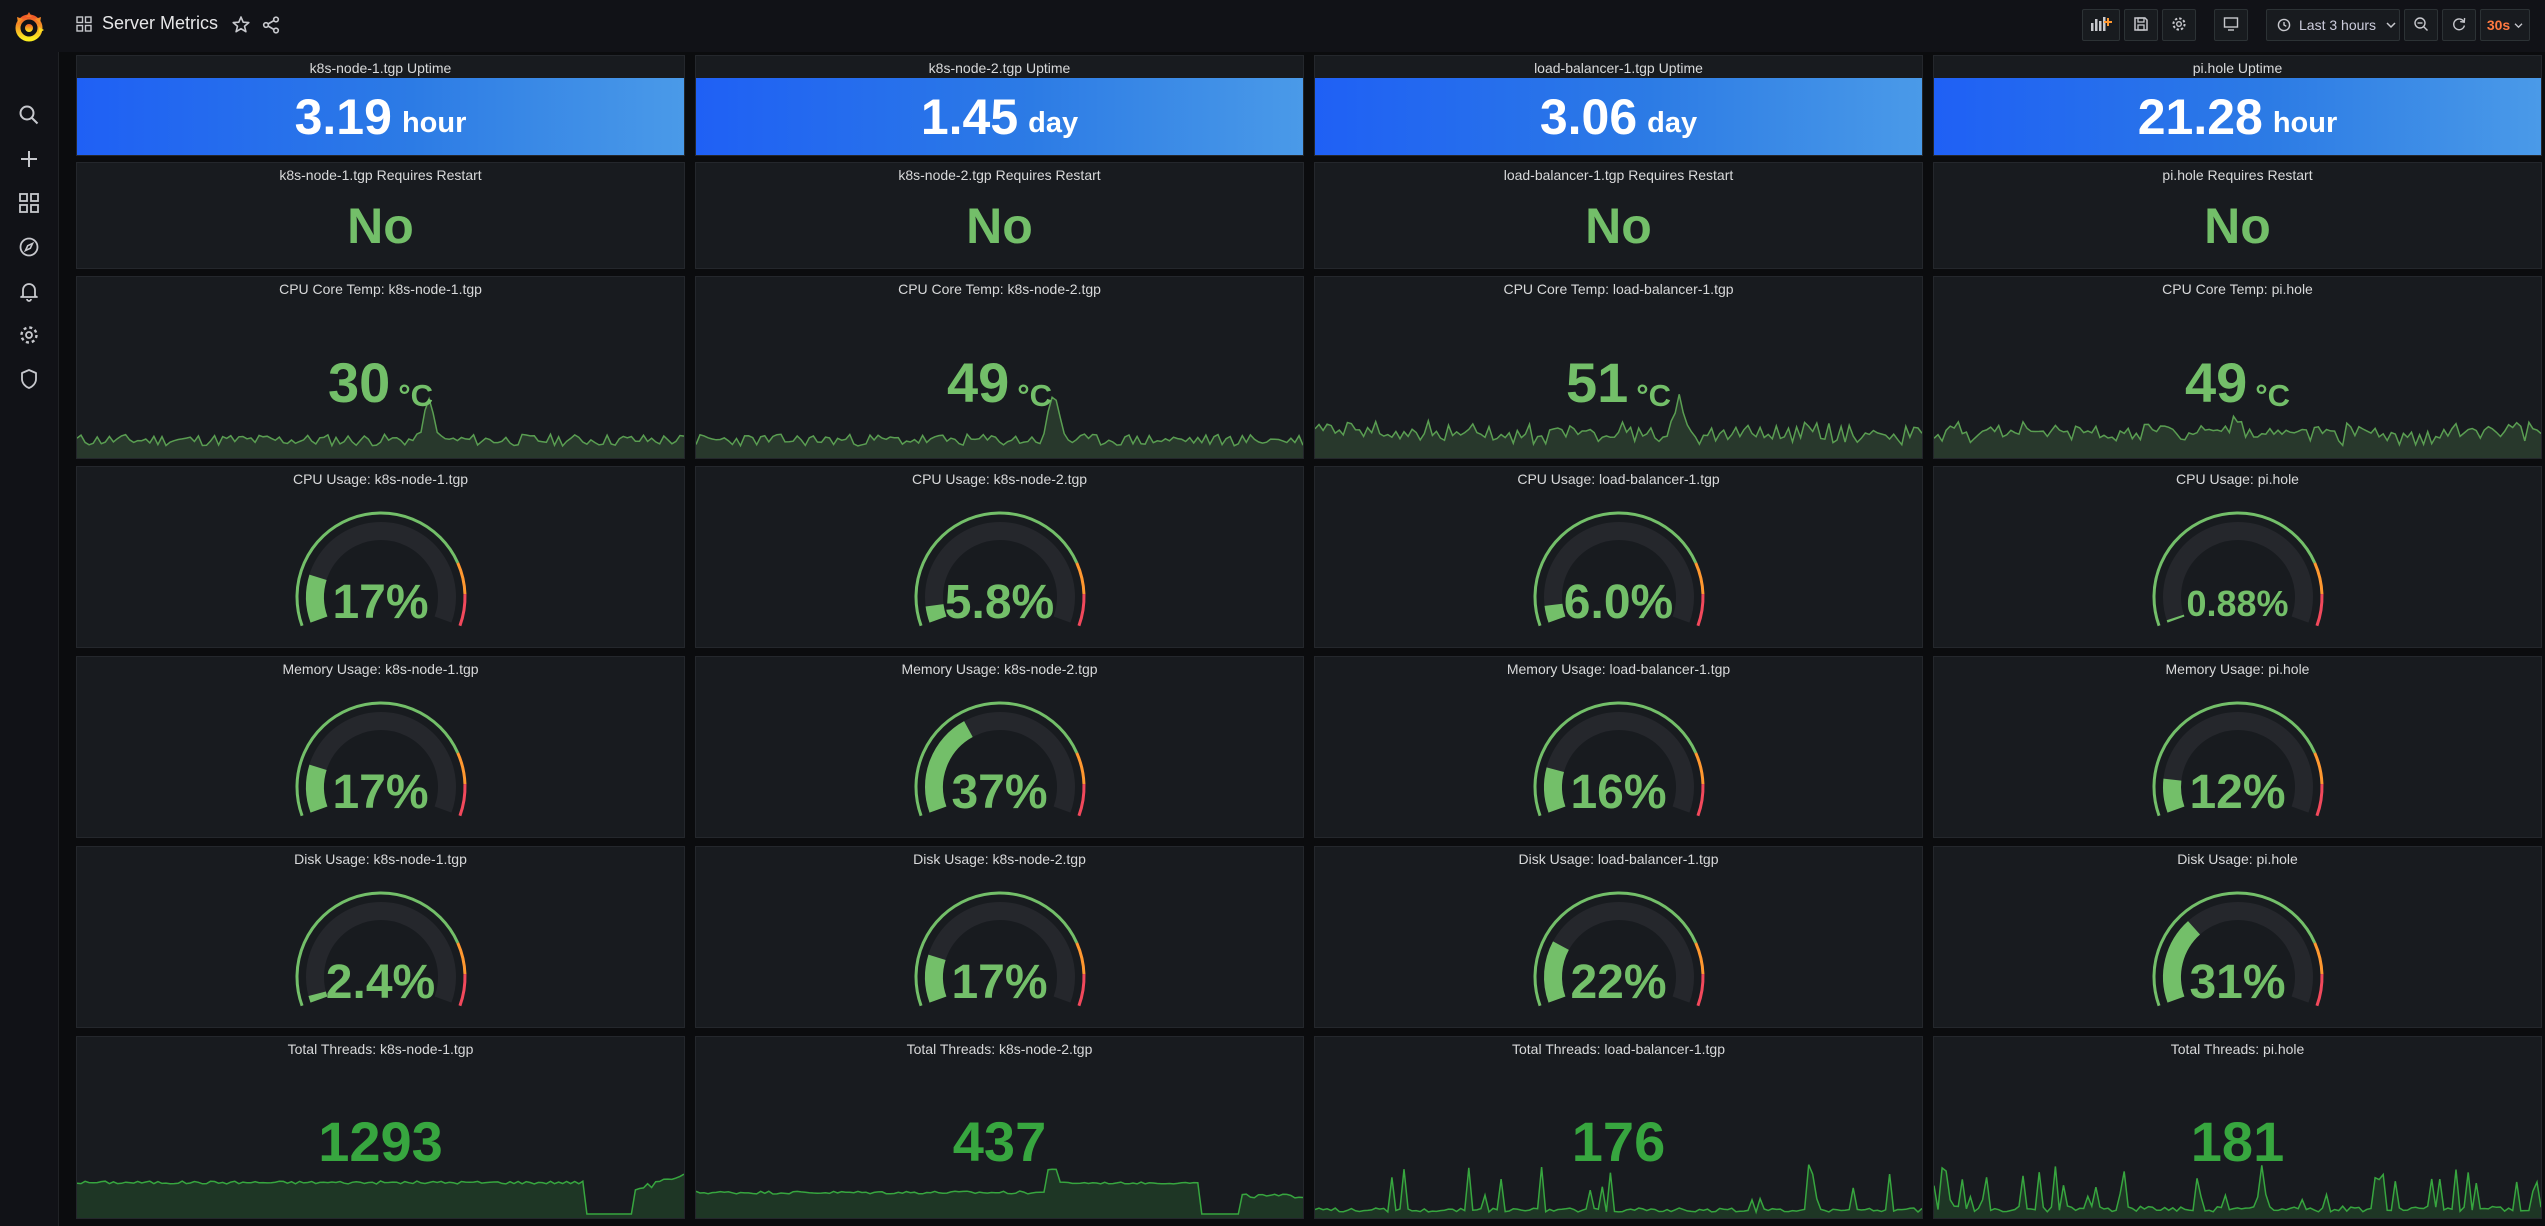 Image resolution: width=2545 pixels, height=1226 pixels. Describe the element at coordinates (999, 1127) in the screenshot. I see `total-threads-panel: Total Threads: k8s-node-2.tgp 437` at that location.